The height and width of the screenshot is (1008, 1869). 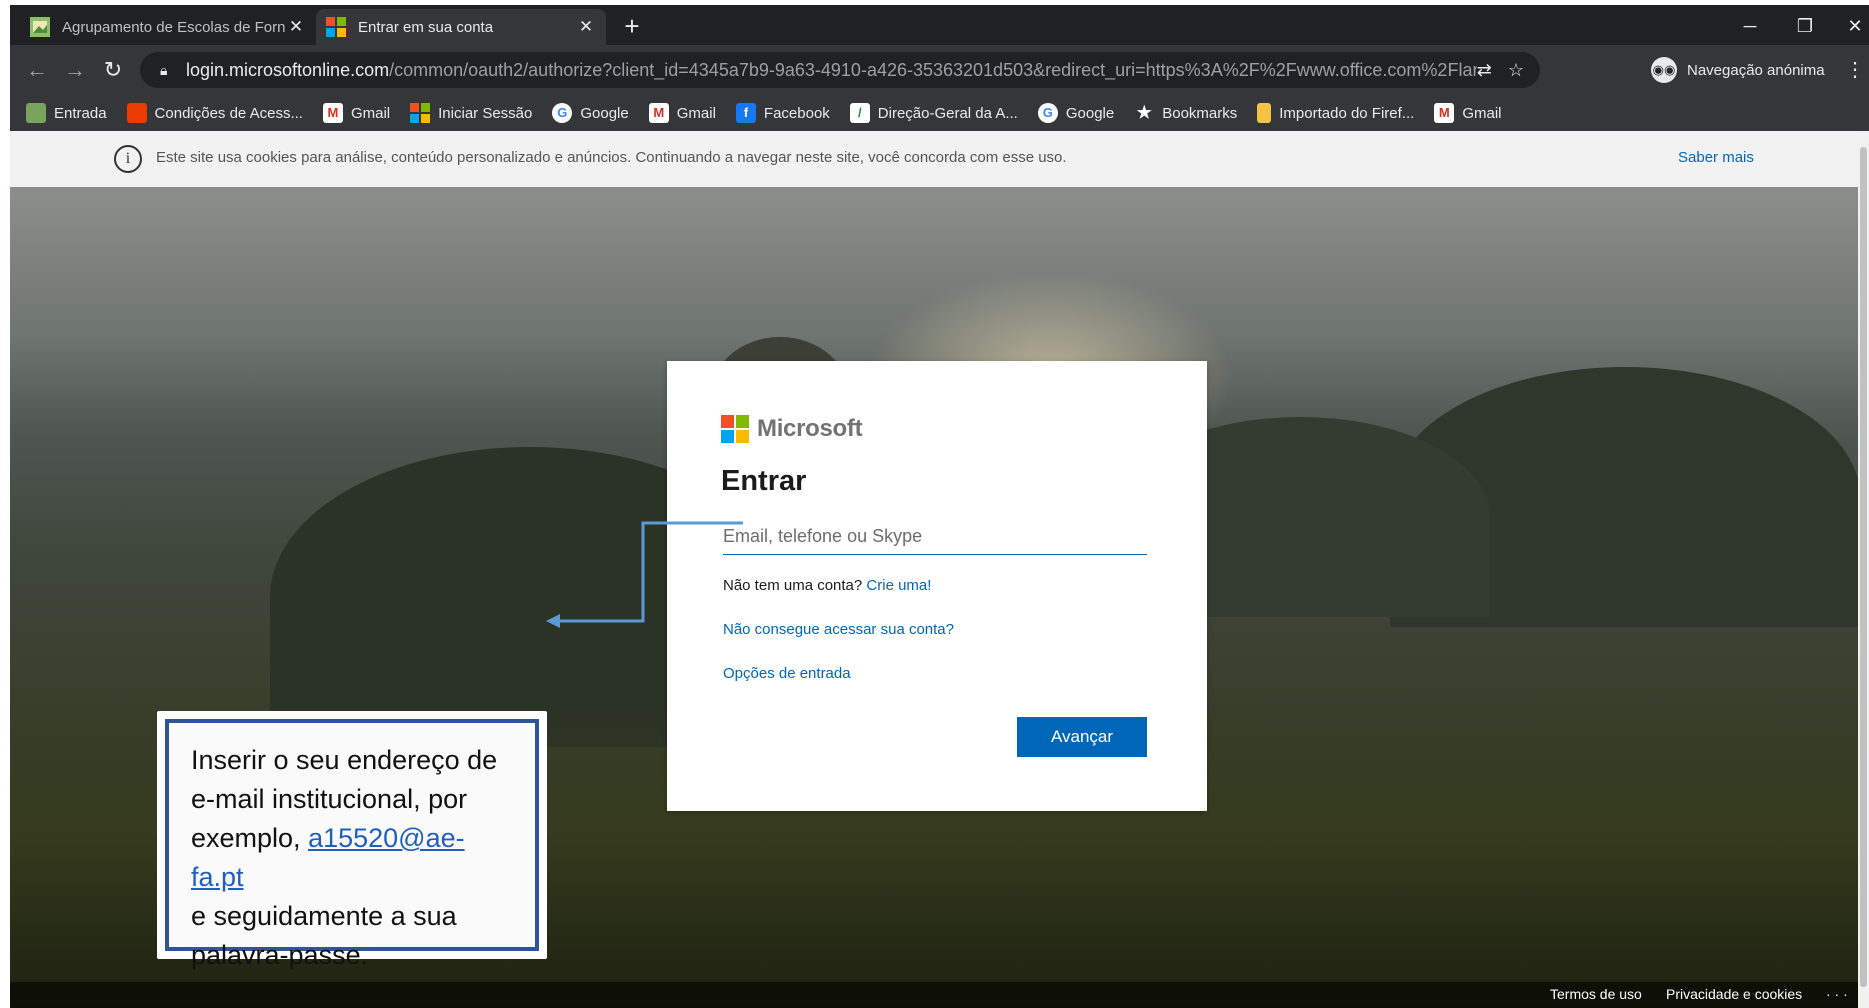 I want to click on office-icon, so click(x=136, y=113).